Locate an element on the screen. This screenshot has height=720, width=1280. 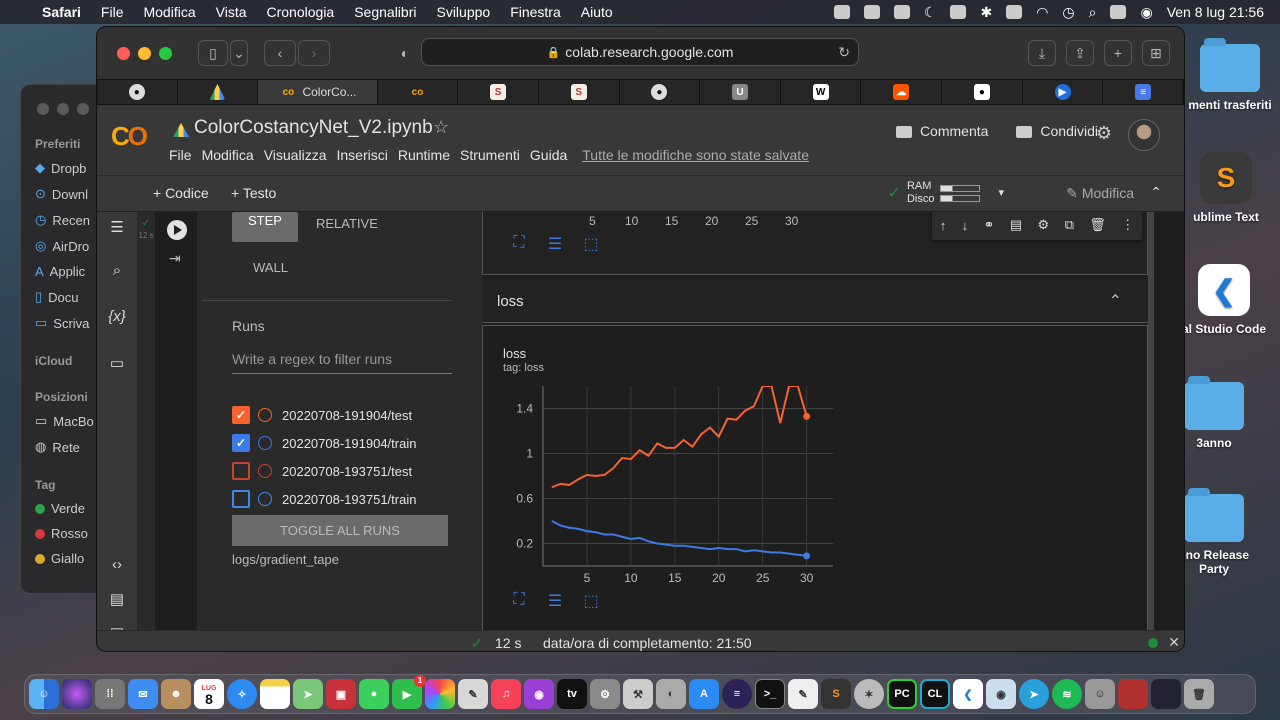
colab-menu-visualizza: Visualizza is located at coordinates (295, 155).